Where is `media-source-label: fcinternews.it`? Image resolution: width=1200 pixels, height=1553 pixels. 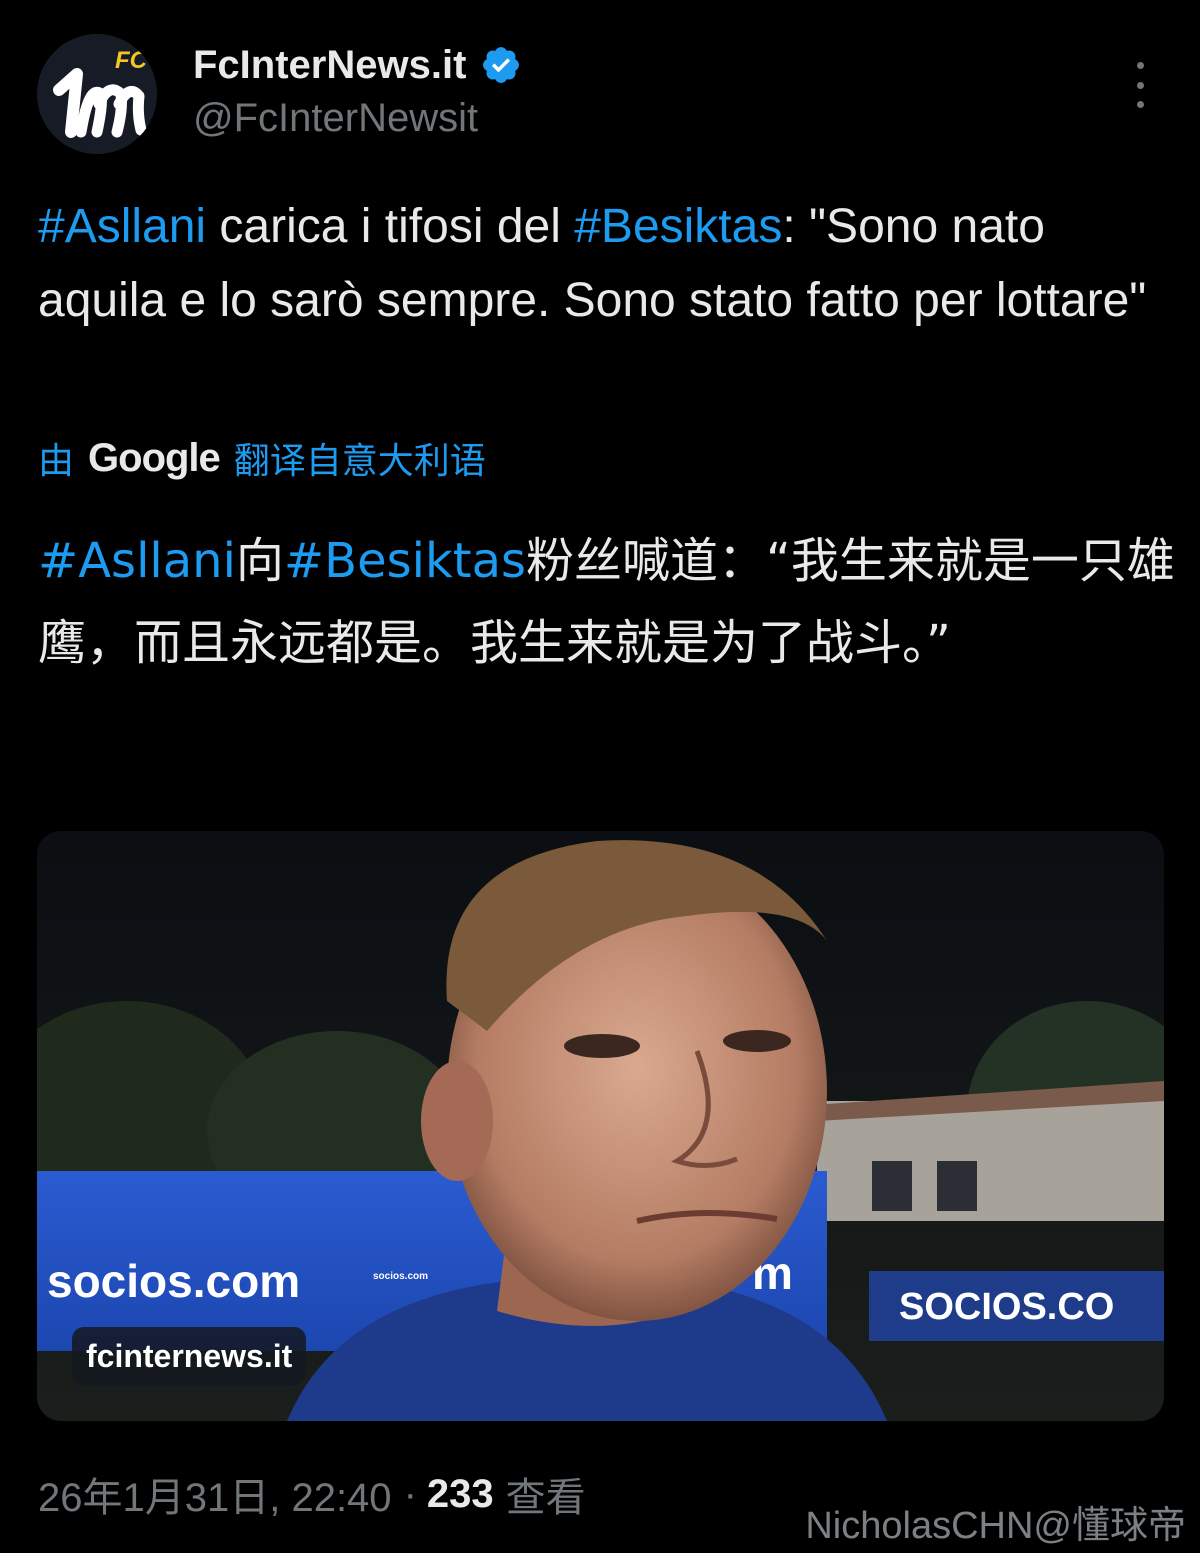
media-source-label: fcinternews.it is located at coordinates (189, 1356).